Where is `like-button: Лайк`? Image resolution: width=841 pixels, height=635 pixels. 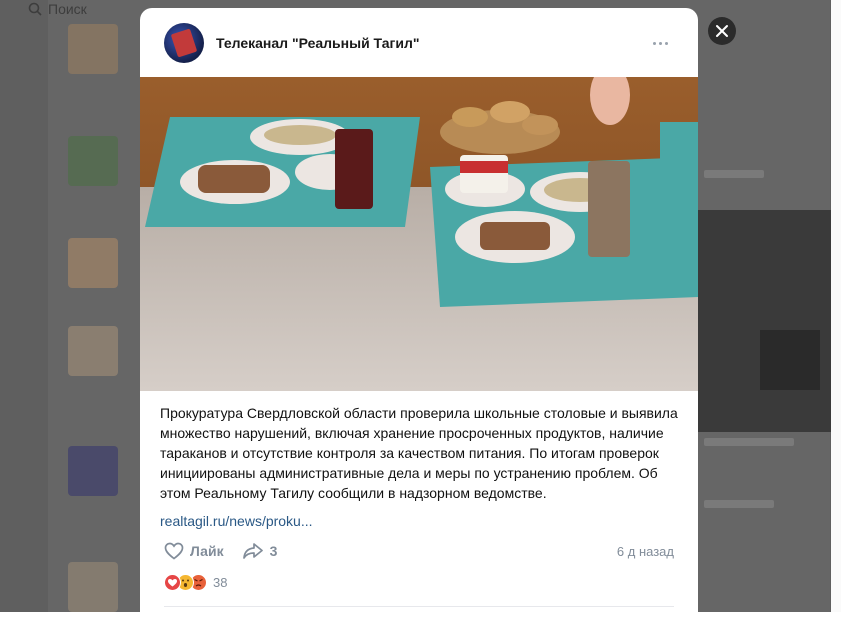
like-button: Лайк is located at coordinates (194, 551).